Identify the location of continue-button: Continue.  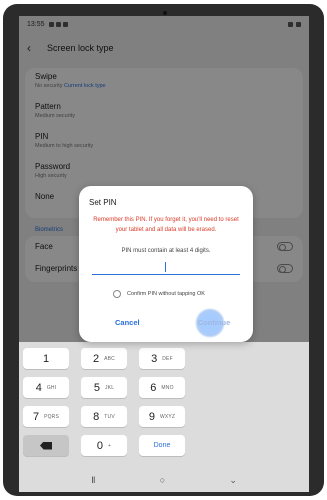
(214, 322).